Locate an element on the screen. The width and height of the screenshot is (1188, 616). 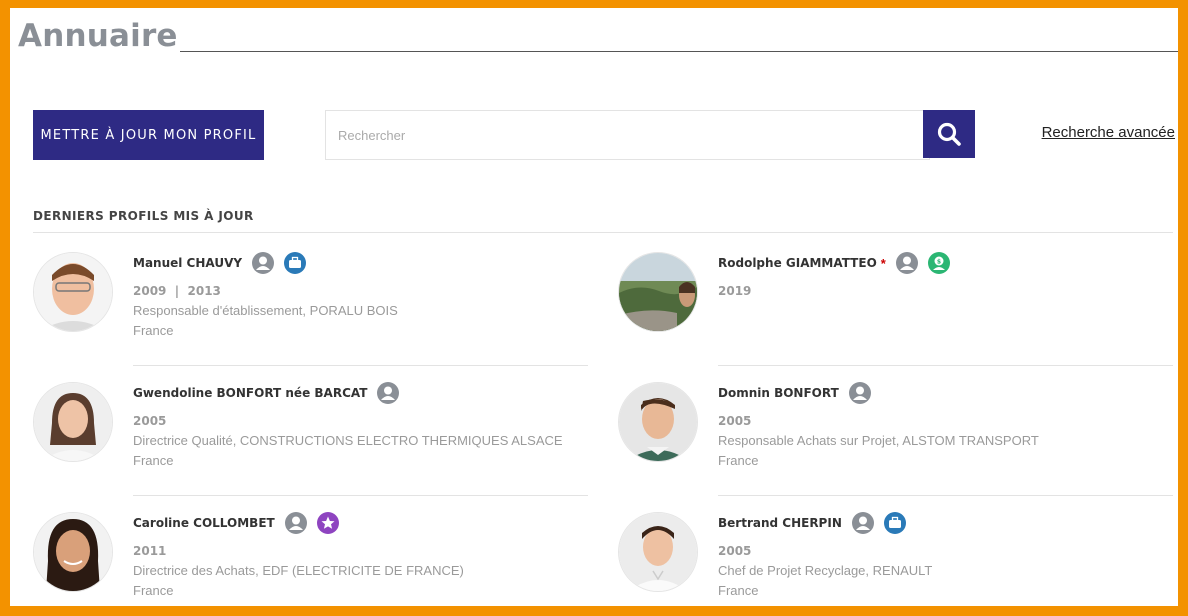
search-button is located at coordinates (949, 134).